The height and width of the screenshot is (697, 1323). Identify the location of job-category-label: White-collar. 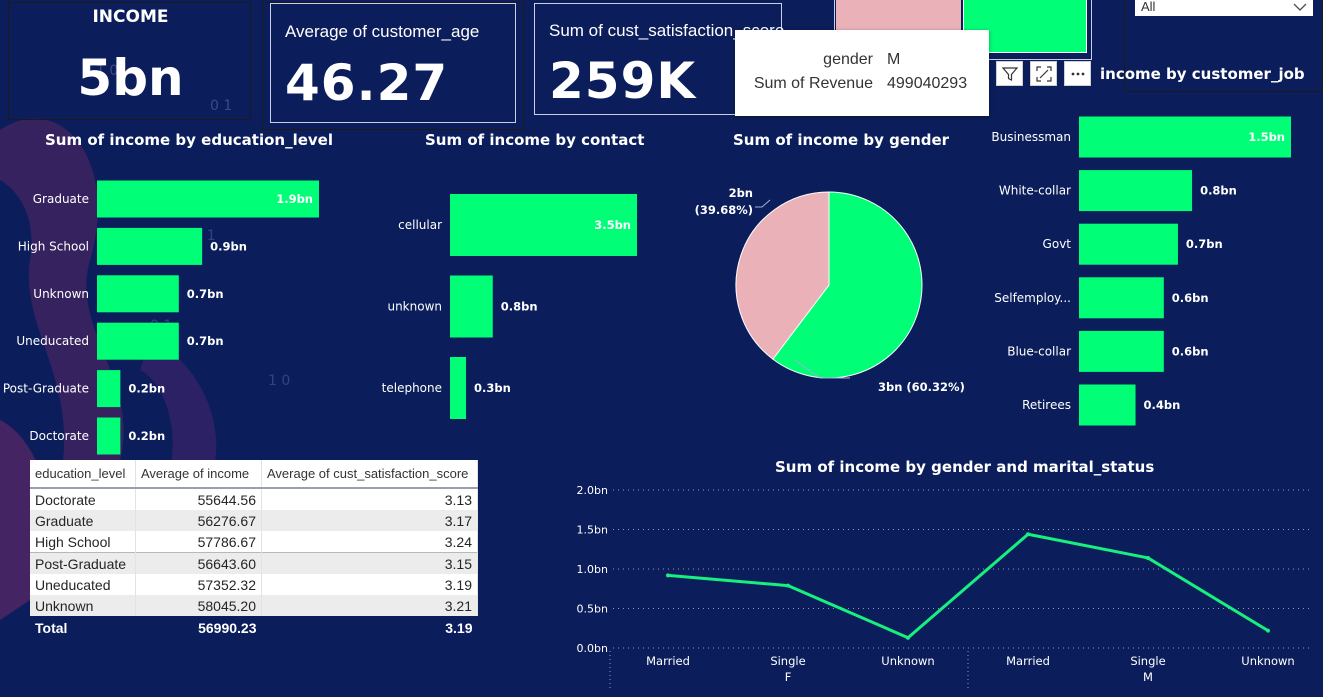
(1035, 191).